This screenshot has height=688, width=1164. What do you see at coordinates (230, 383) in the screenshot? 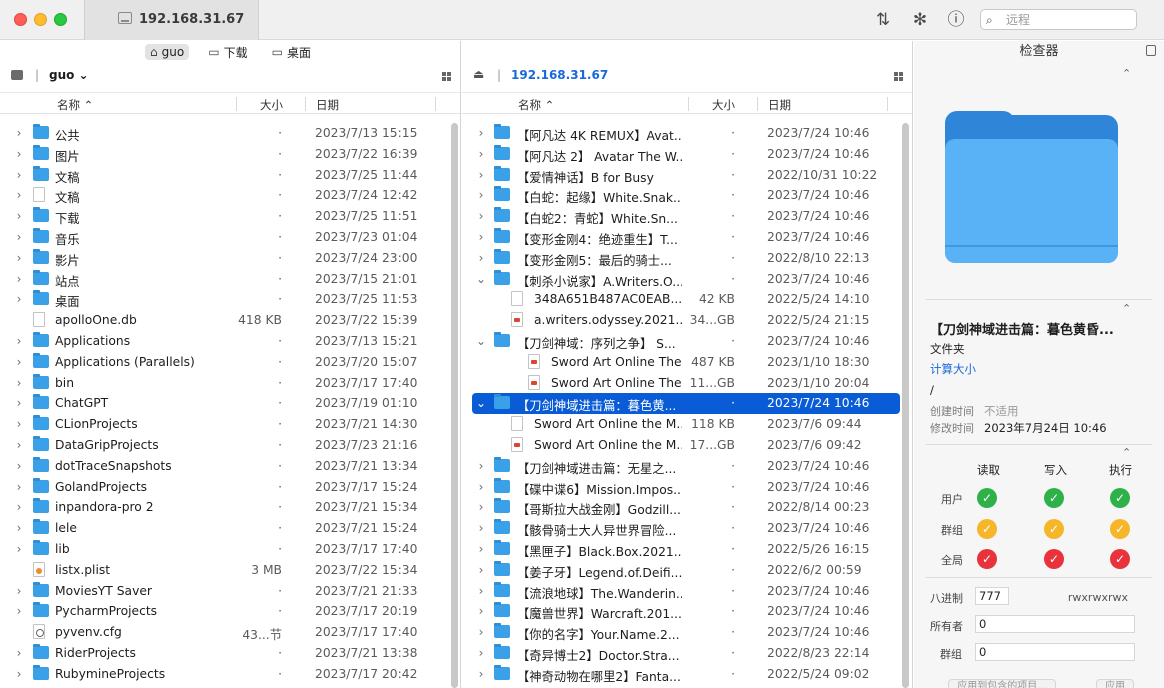
I see `list-item: › bin · 2023/7/17 17:40` at bounding box center [230, 383].